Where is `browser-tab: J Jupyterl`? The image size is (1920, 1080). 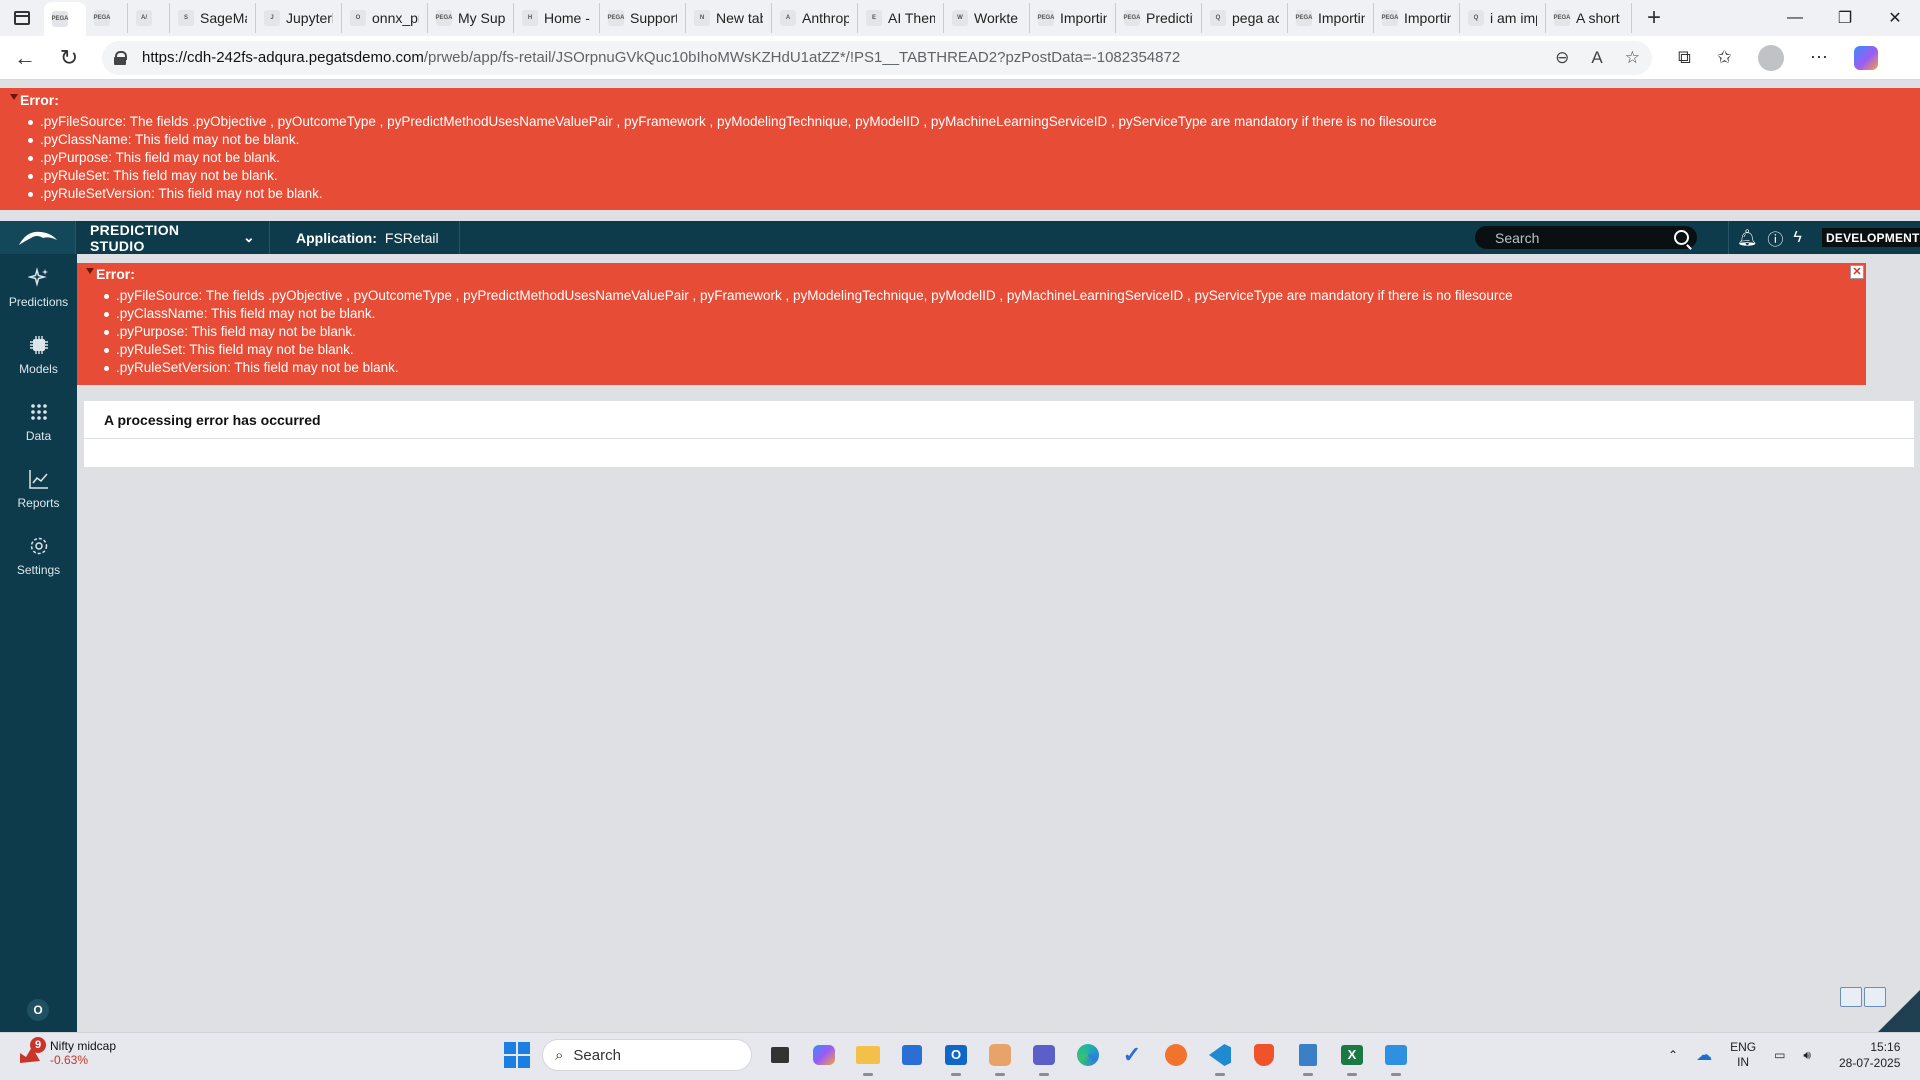 browser-tab: J Jupyterl is located at coordinates (299, 18).